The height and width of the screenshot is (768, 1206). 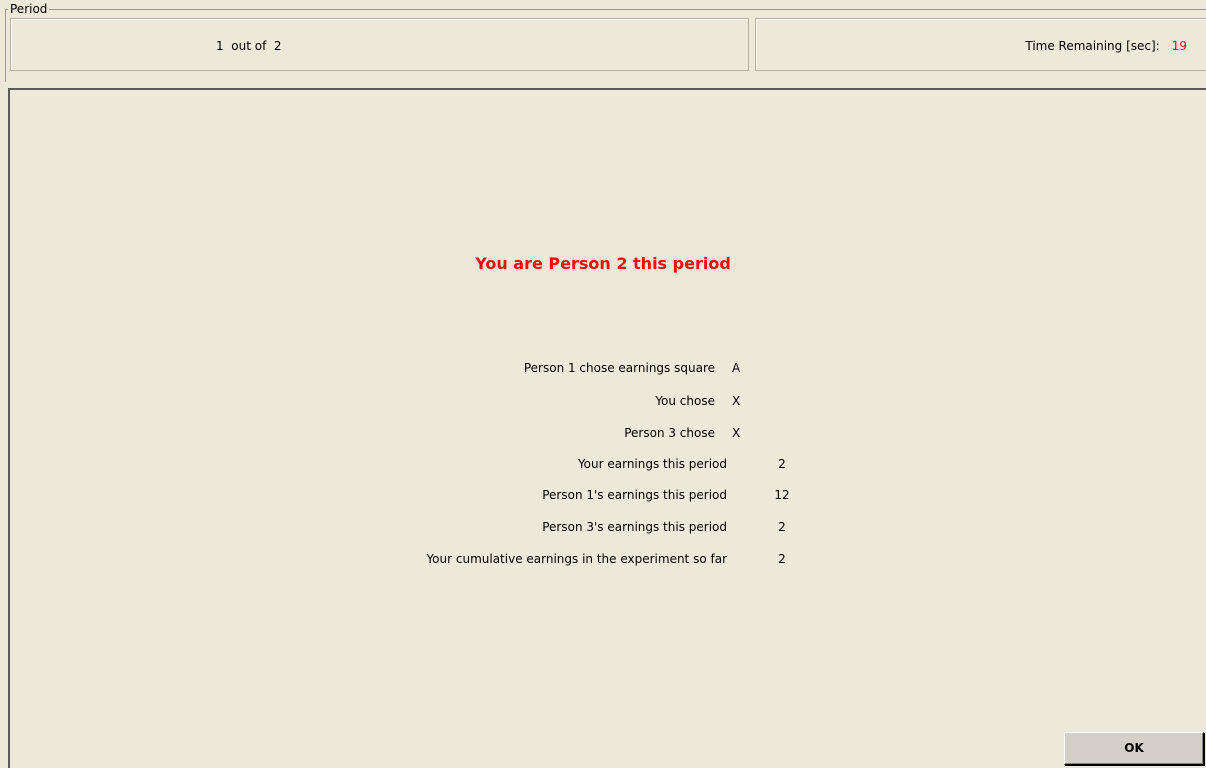 I want to click on row-value-person3-earnings: 2, so click(x=782, y=527).